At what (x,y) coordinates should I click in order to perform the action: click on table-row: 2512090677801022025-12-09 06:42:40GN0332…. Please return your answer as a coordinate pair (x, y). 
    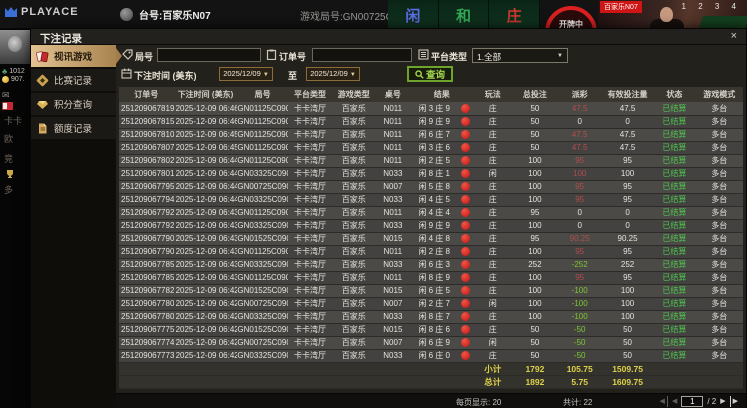
    Looking at the image, I should click on (431, 317).